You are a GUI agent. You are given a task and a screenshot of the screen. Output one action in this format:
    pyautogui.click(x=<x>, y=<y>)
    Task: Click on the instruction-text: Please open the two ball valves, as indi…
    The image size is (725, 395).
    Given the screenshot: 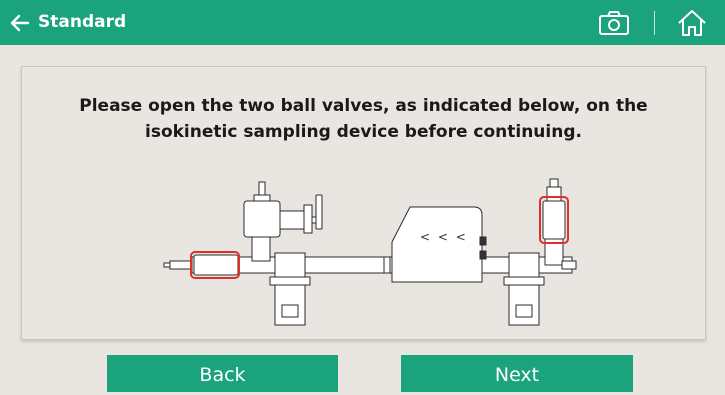 What is the action you would take?
    pyautogui.click(x=363, y=119)
    